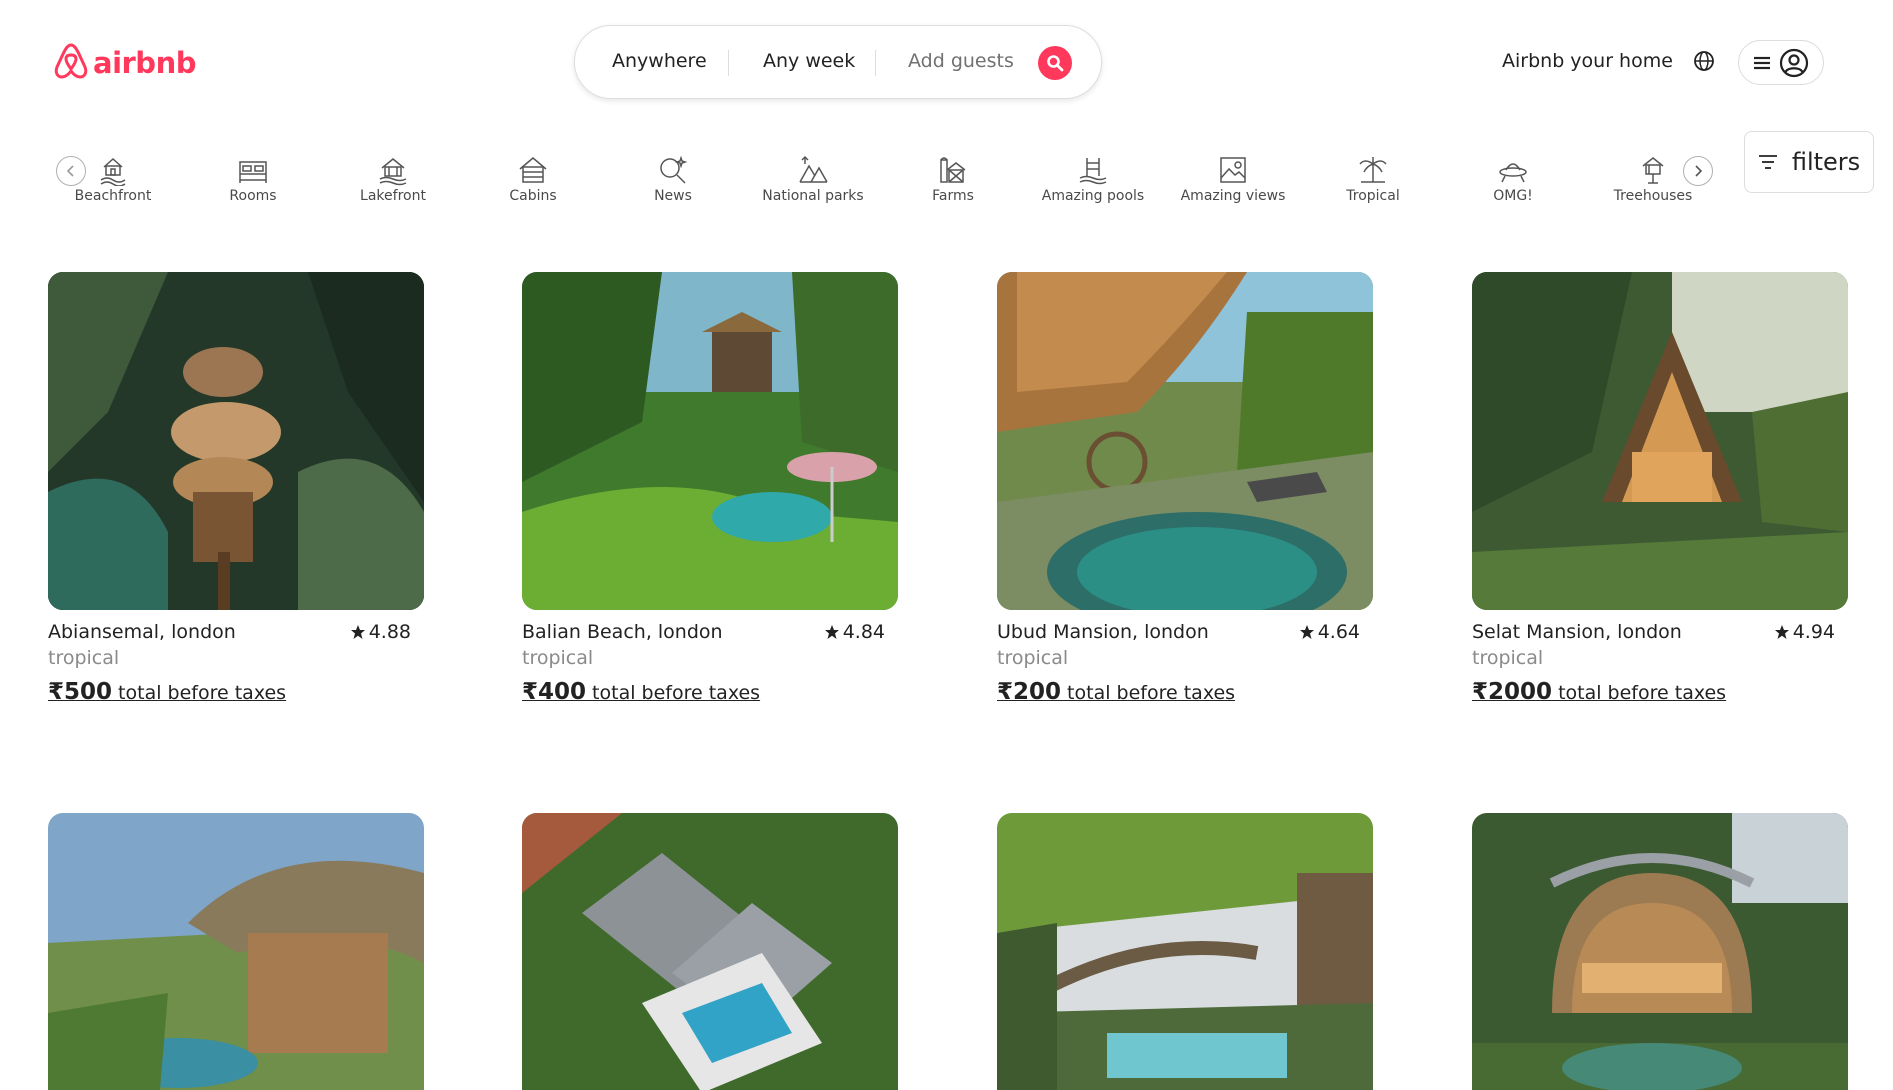 Image resolution: width=1893 pixels, height=1090 pixels. I want to click on listing-rating: 4.94, so click(1804, 632).